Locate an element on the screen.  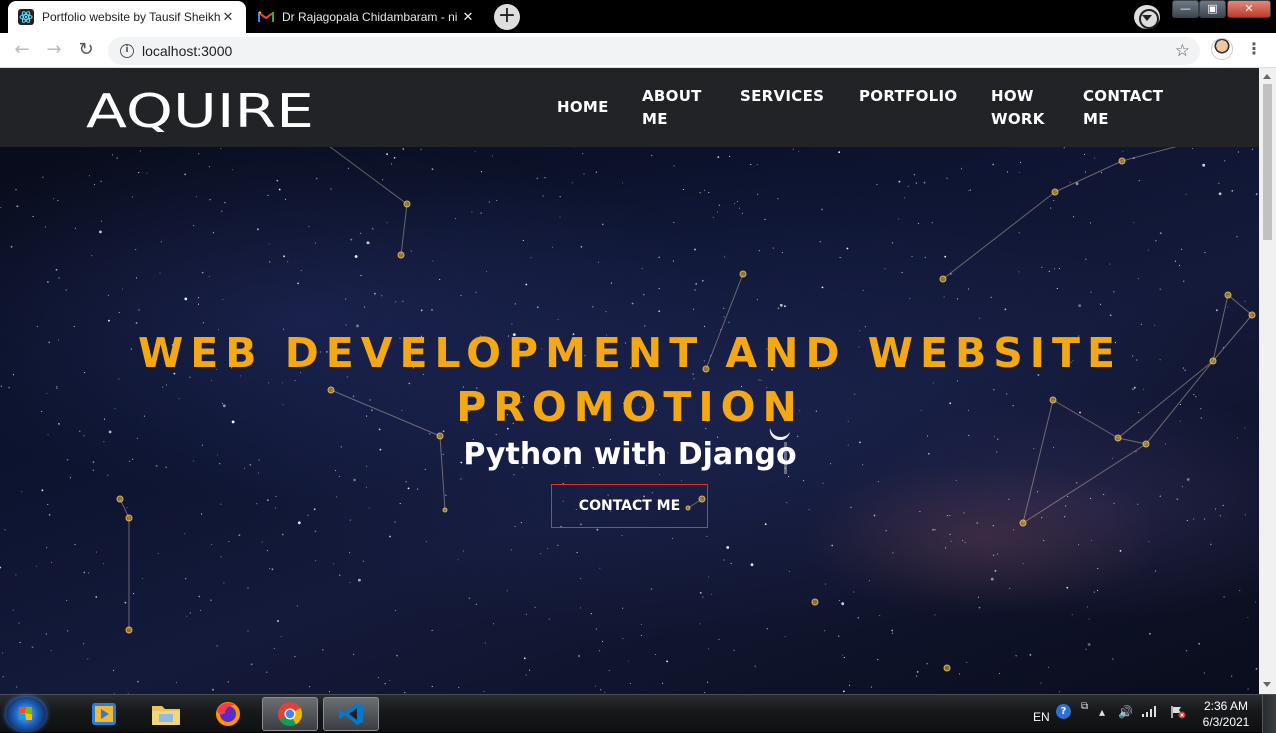
page-scrollbar is located at coordinates (1267, 381).